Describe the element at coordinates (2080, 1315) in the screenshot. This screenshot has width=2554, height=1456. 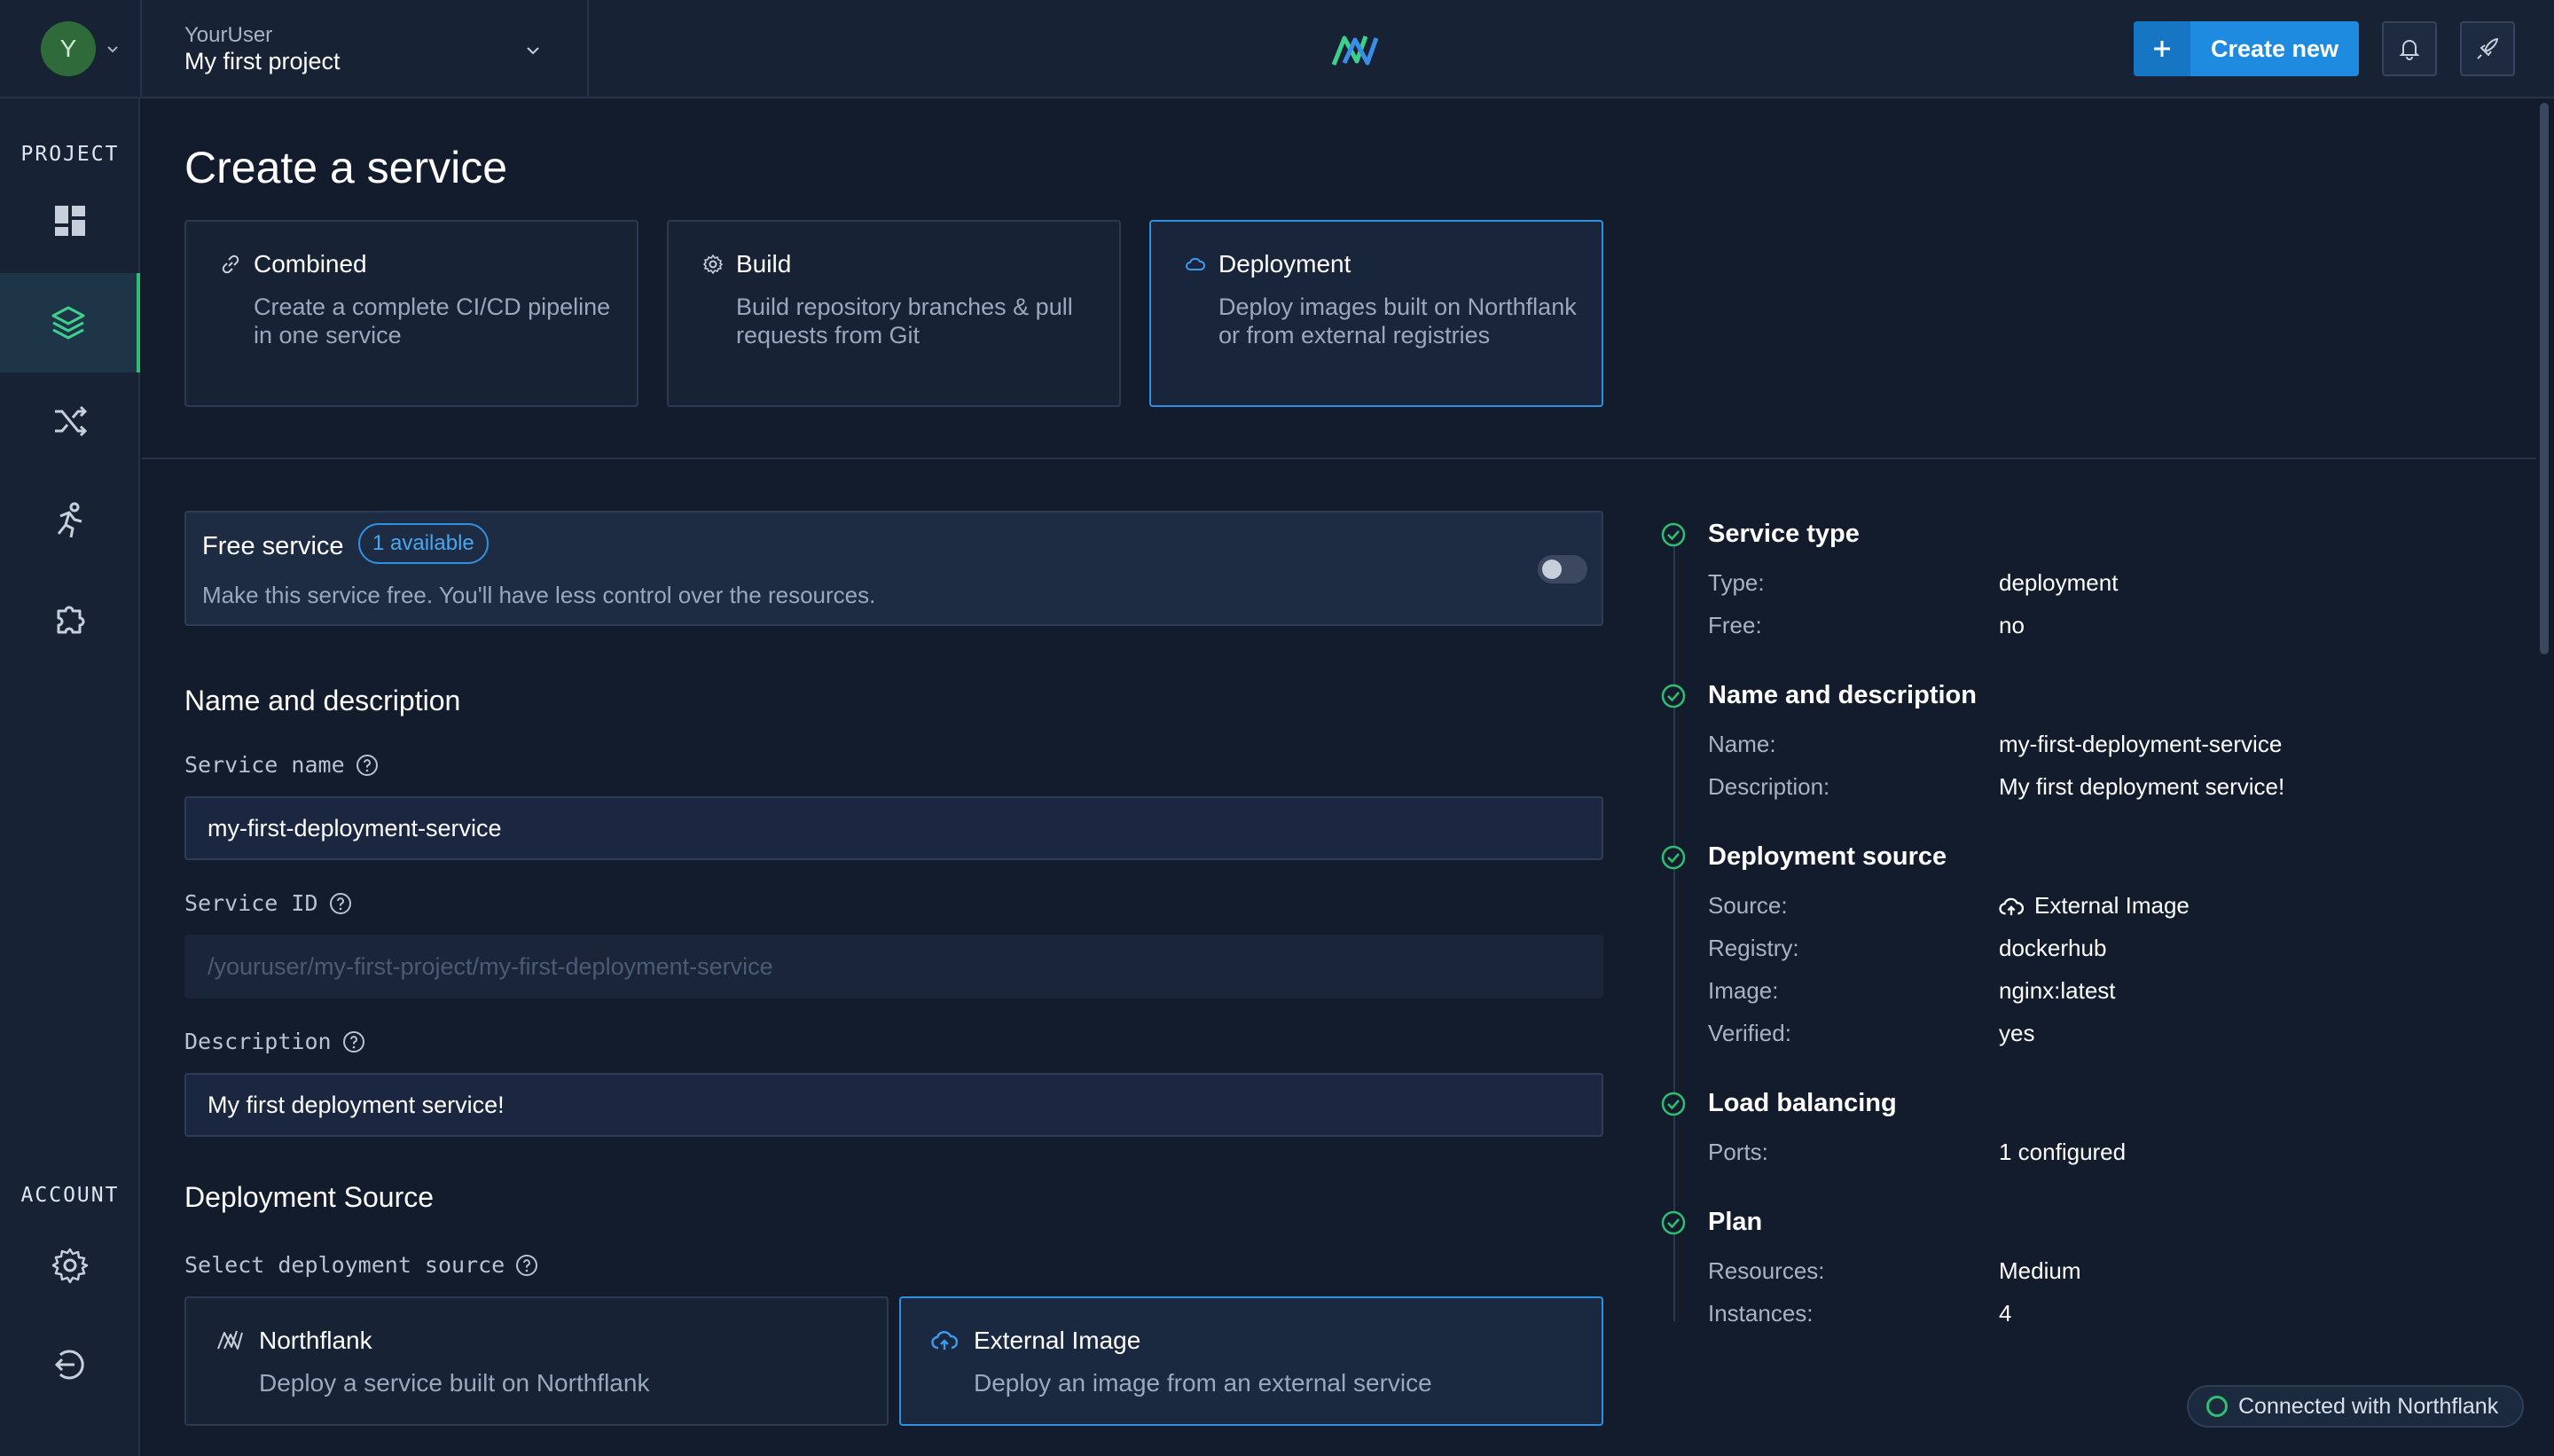
I see `summary-row: Instances: 4` at that location.